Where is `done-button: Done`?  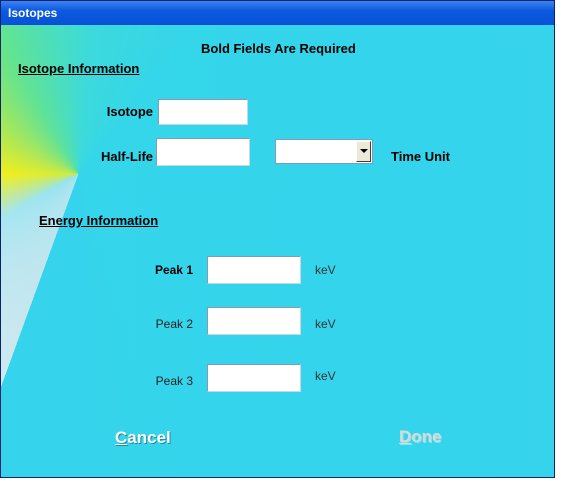 done-button: Done is located at coordinates (420, 437).